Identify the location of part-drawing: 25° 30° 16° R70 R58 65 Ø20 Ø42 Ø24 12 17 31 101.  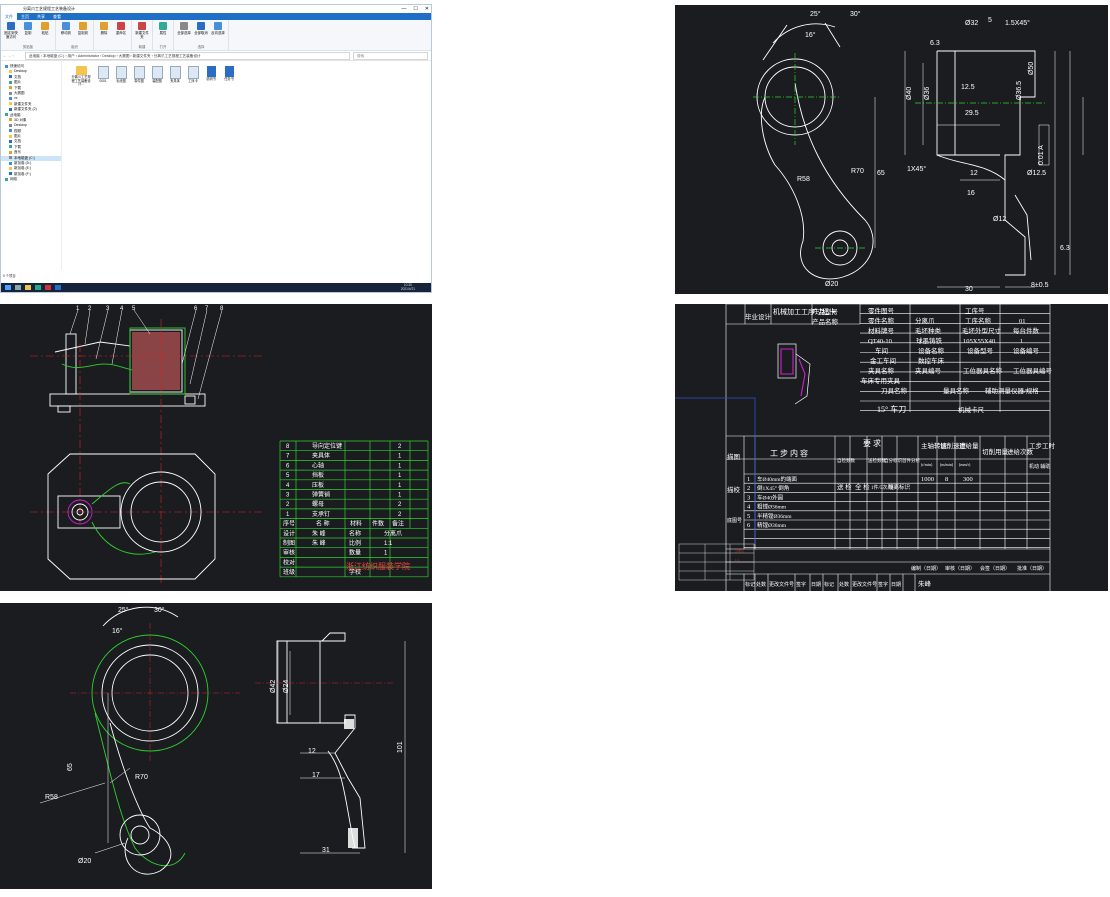
(222, 740).